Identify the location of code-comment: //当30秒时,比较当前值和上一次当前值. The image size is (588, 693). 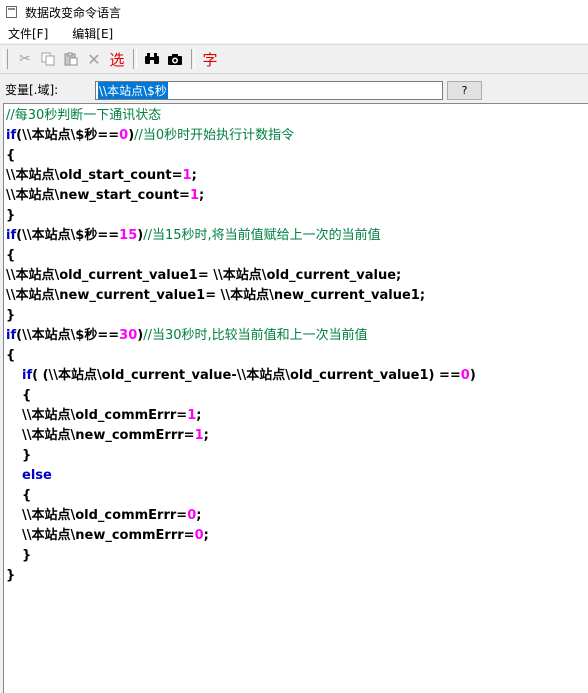
(255, 335).